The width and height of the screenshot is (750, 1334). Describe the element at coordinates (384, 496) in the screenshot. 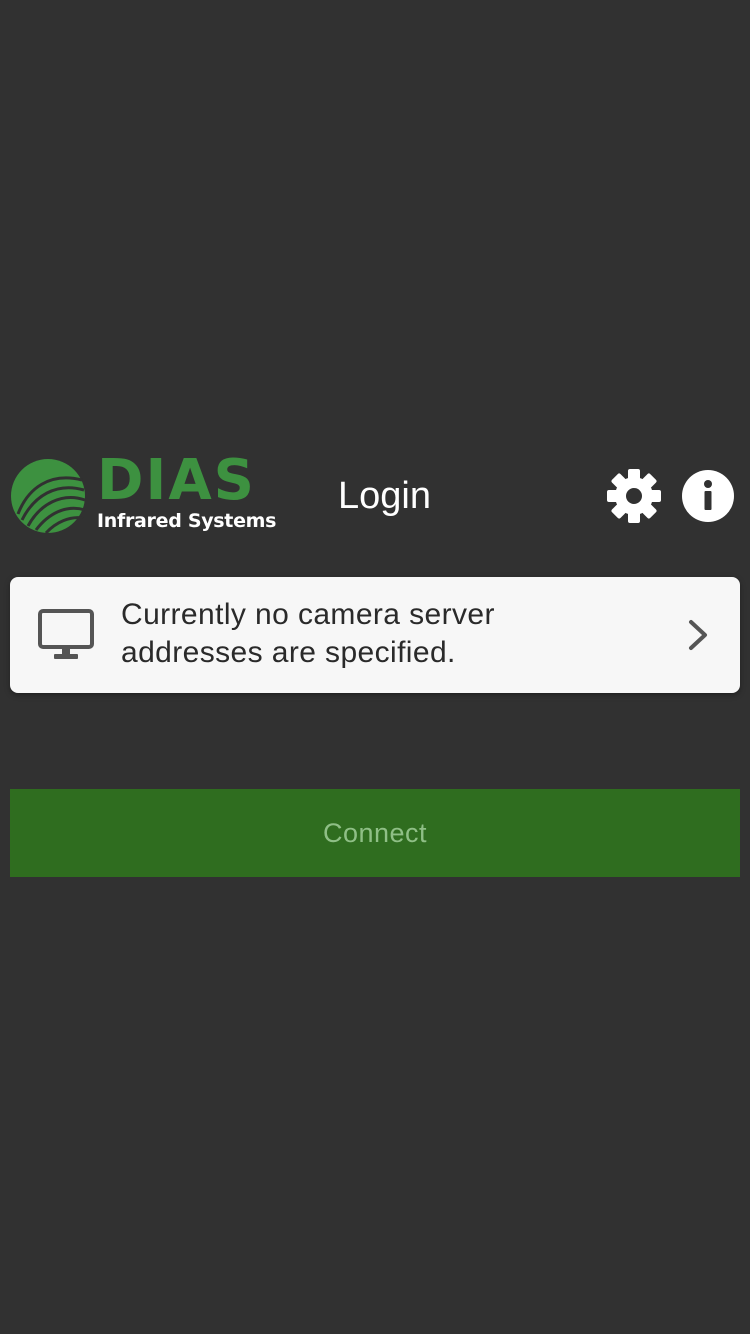

I see `page-title: Login` at that location.